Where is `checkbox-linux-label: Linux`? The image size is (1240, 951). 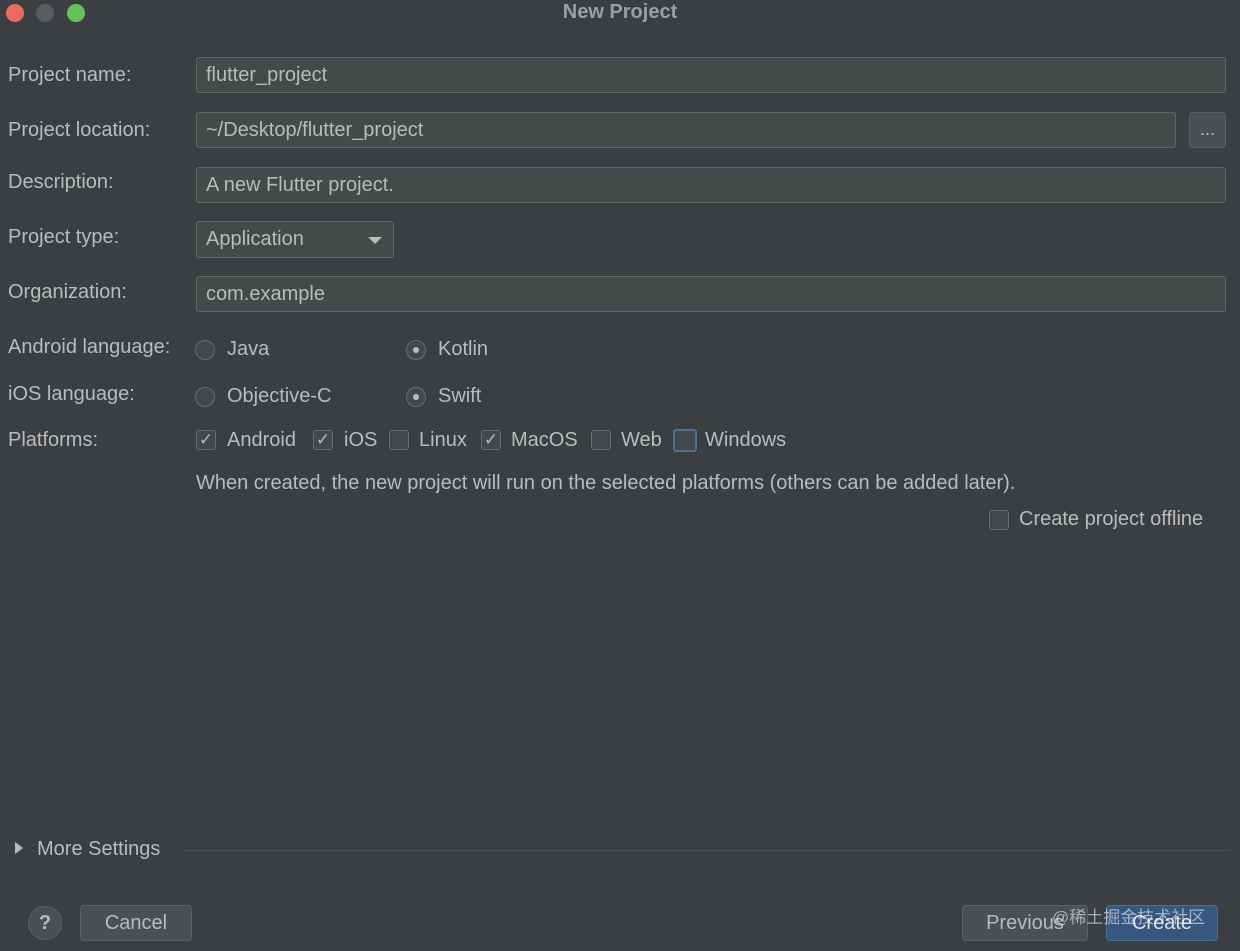 checkbox-linux-label: Linux is located at coordinates (443, 440).